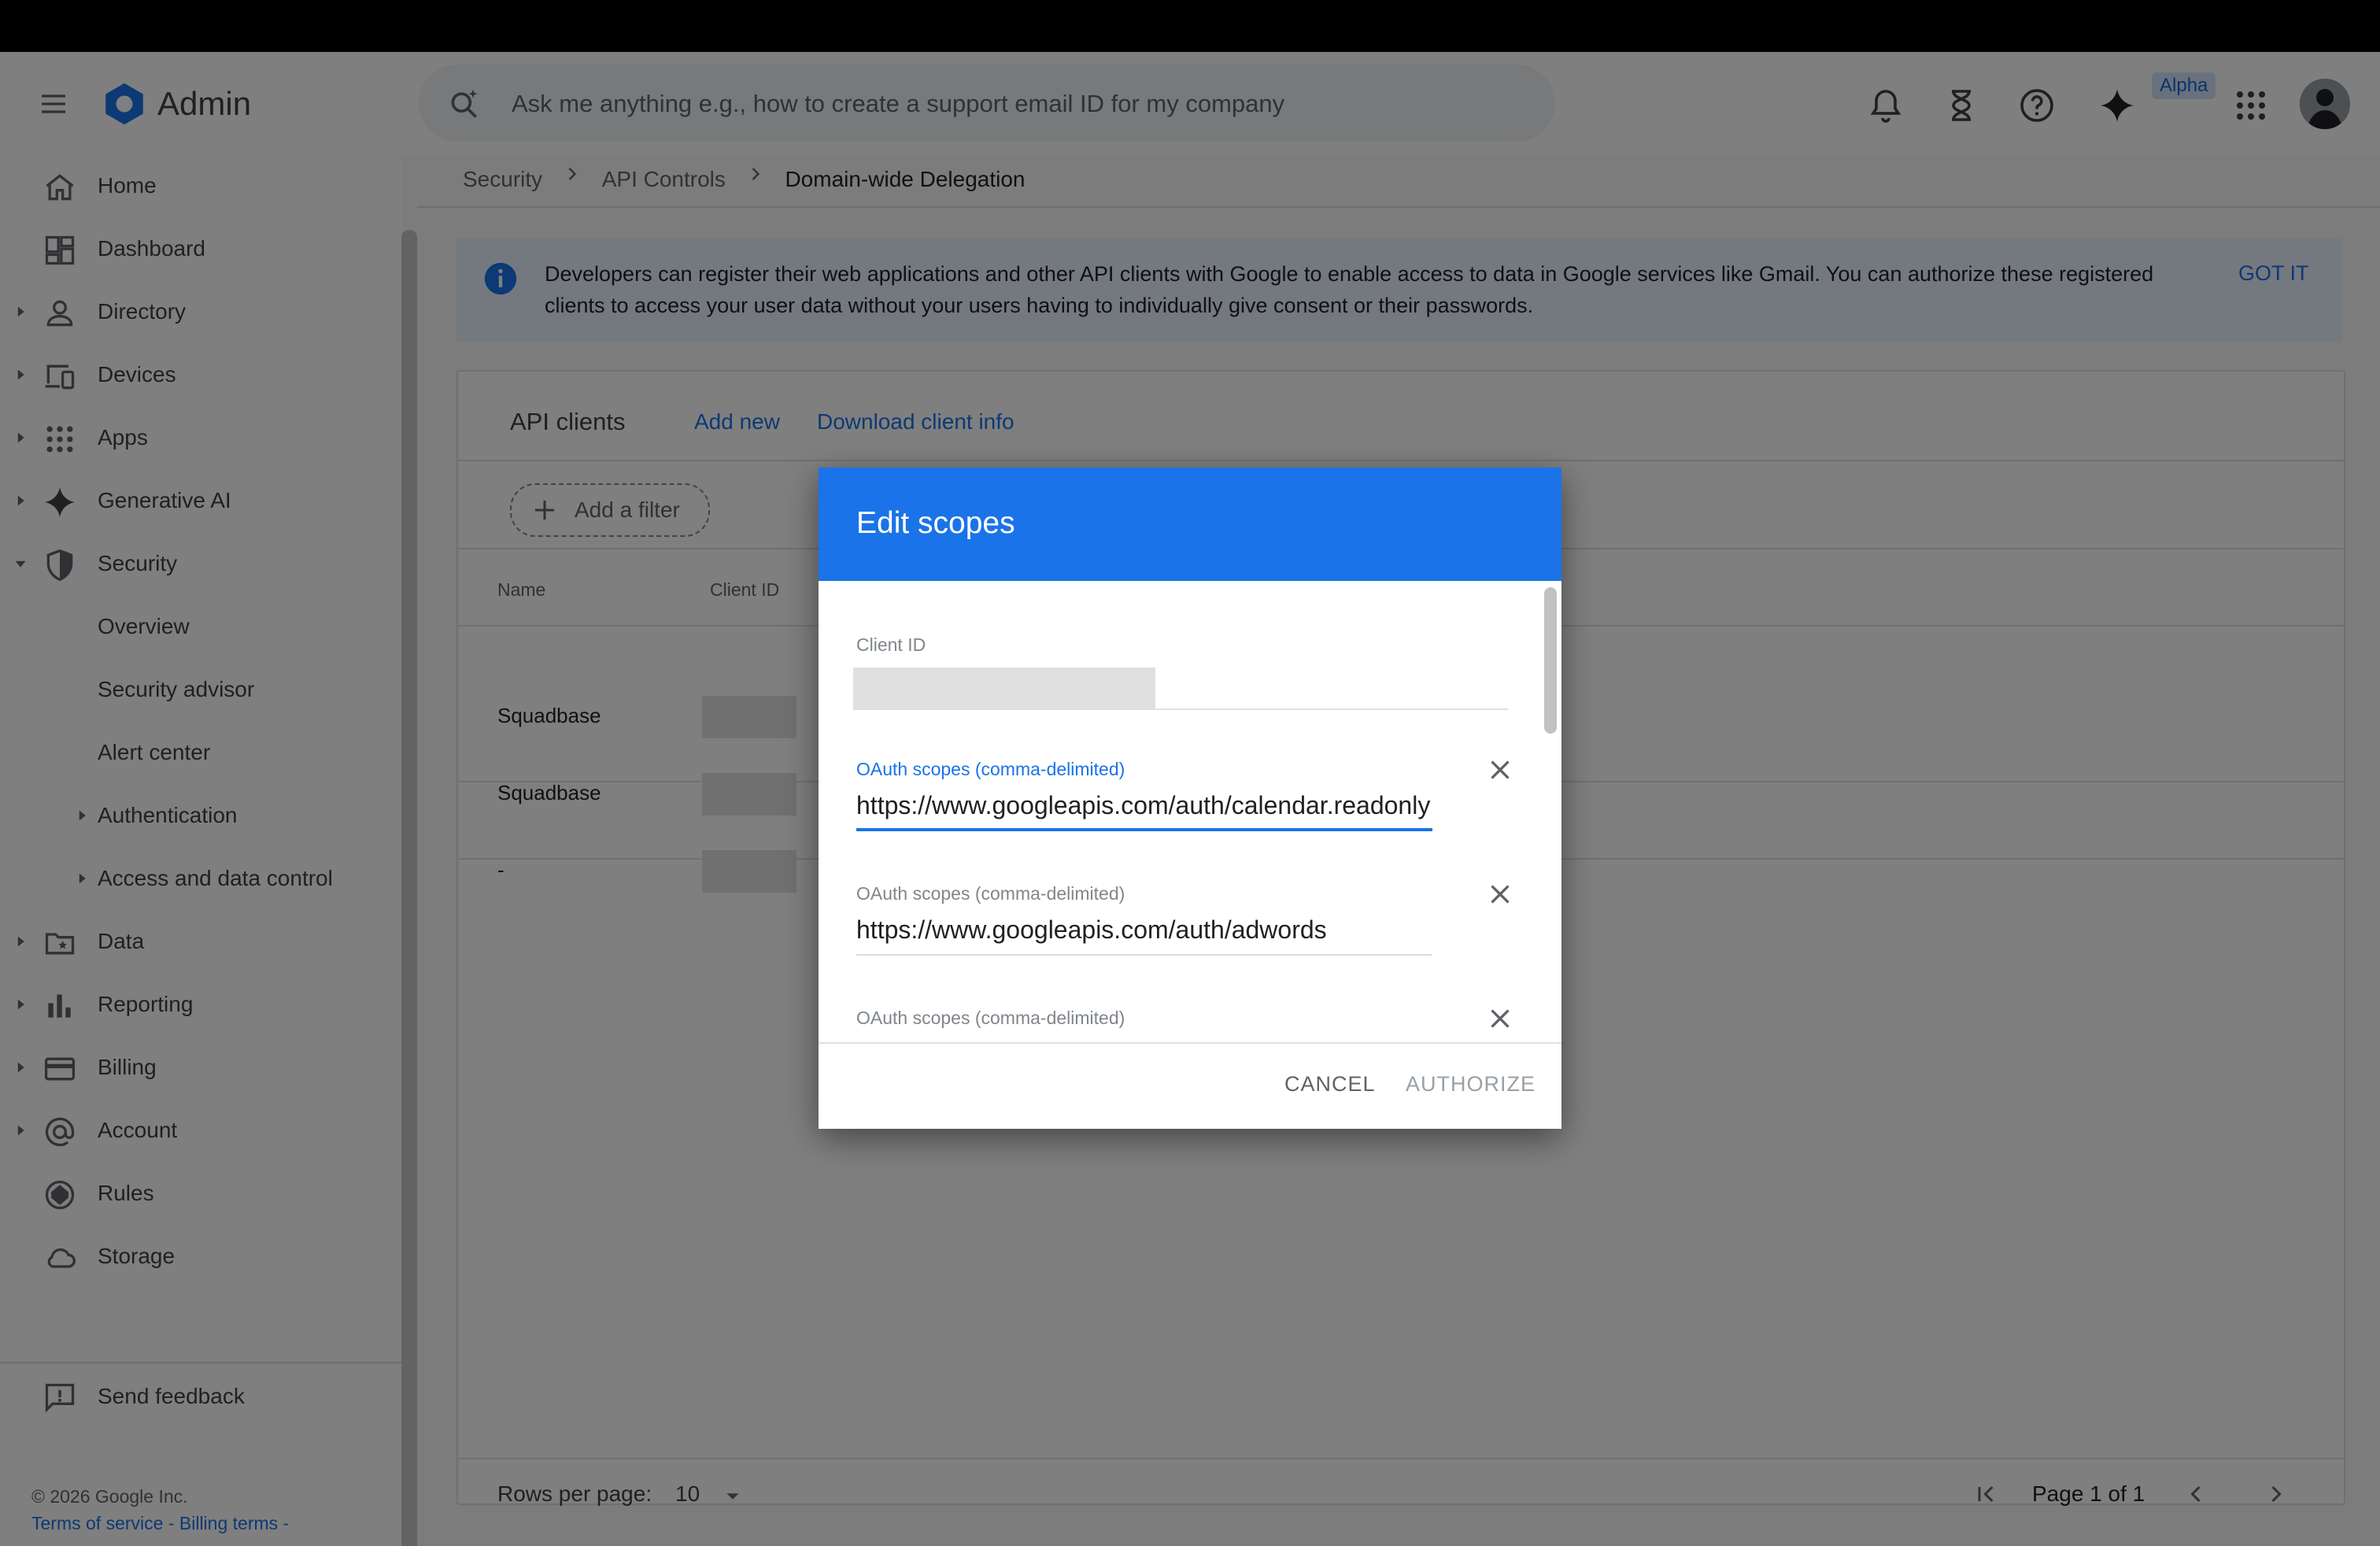  What do you see at coordinates (1190, 26) in the screenshot?
I see `screen-top-bezel` at bounding box center [1190, 26].